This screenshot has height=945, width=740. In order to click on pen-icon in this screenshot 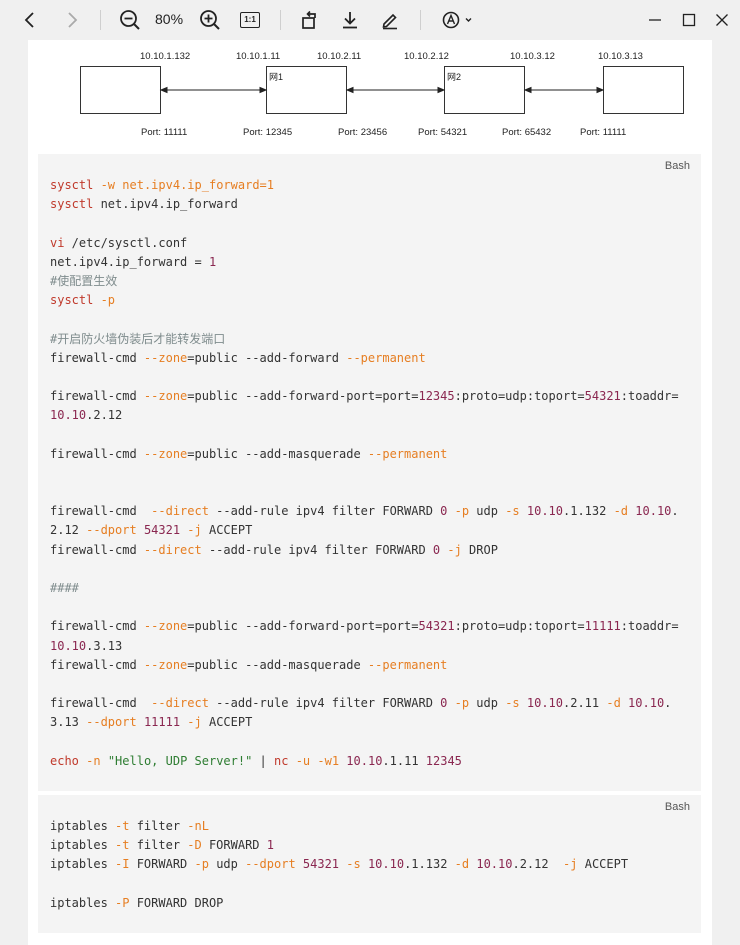, I will do `click(389, 21)`.